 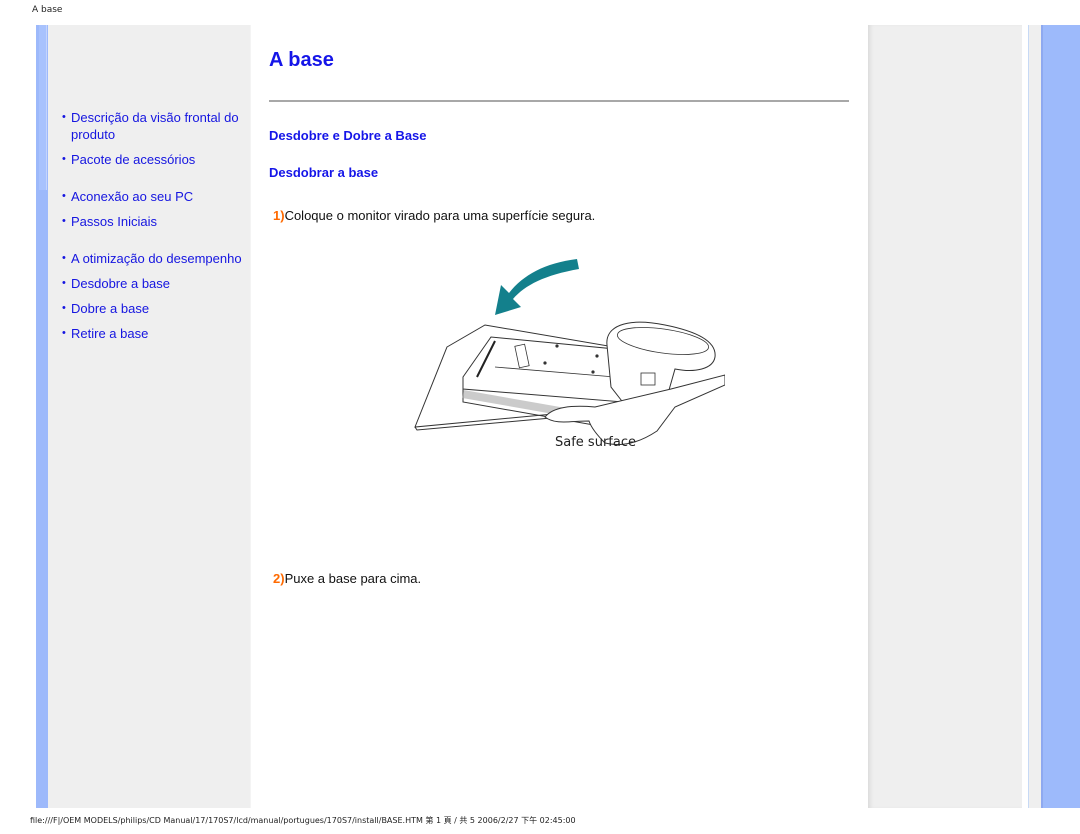 I want to click on page-title: A base, so click(x=301, y=60).